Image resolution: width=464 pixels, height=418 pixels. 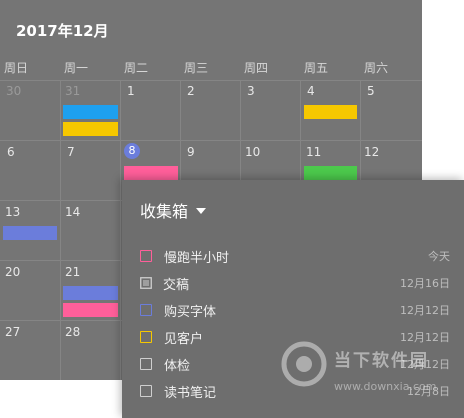 I want to click on weekday-fri: 周五, so click(x=316, y=68).